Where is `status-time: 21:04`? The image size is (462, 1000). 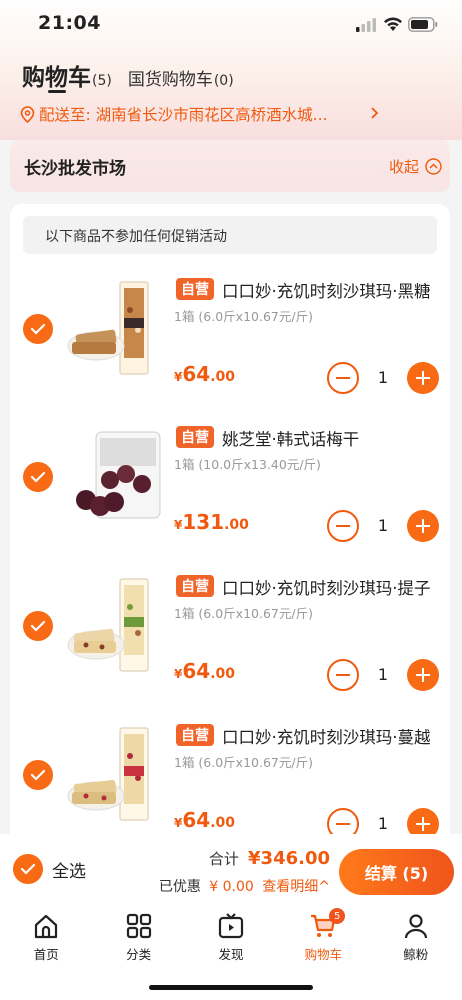
status-time: 21:04 is located at coordinates (69, 23).